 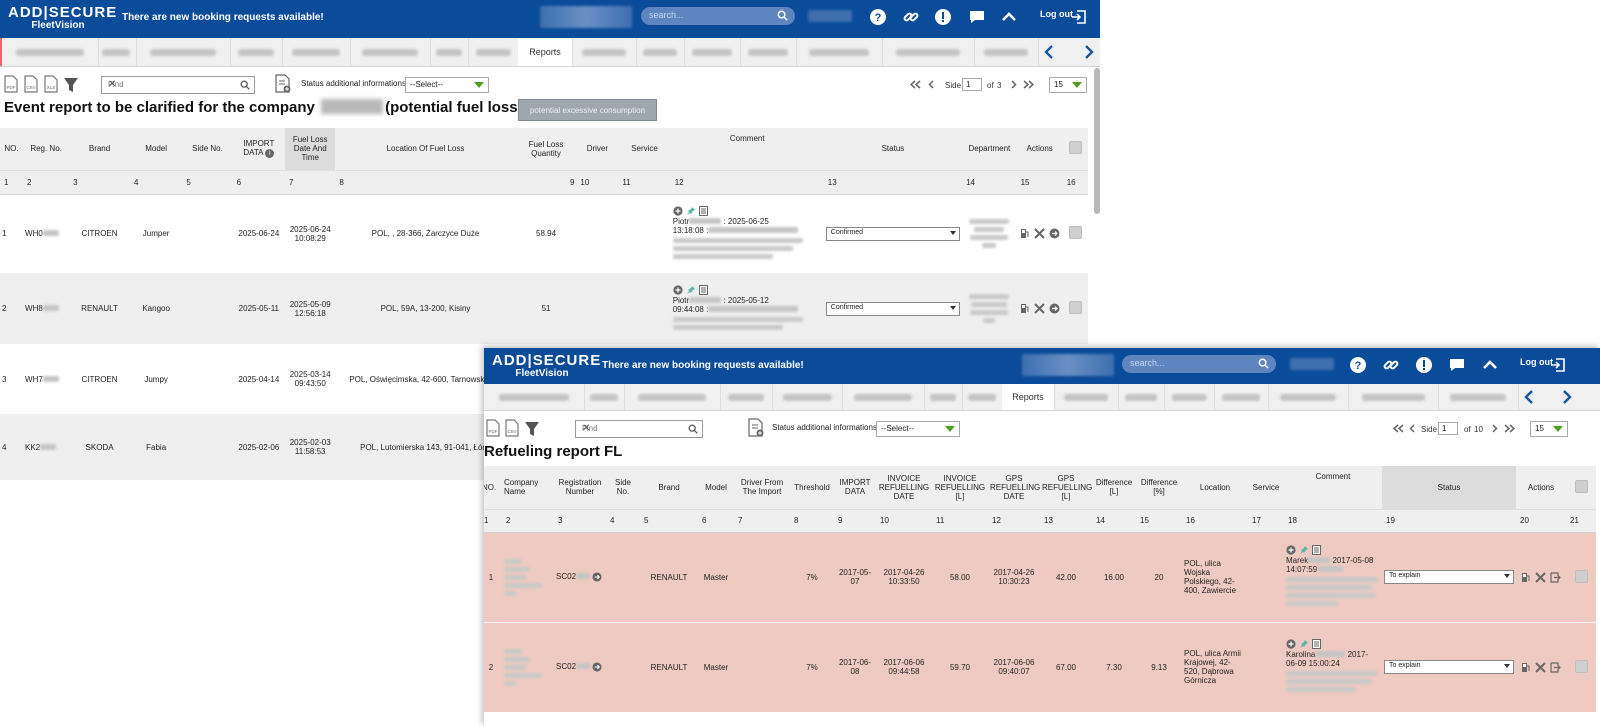 I want to click on csv-export-icon: CSV, so click(x=31, y=84).